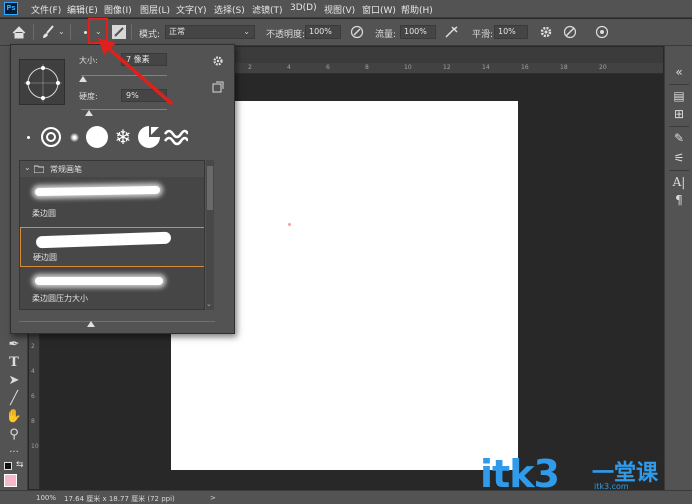  What do you see at coordinates (679, 96) in the screenshot?
I see `history-icon: ▤` at bounding box center [679, 96].